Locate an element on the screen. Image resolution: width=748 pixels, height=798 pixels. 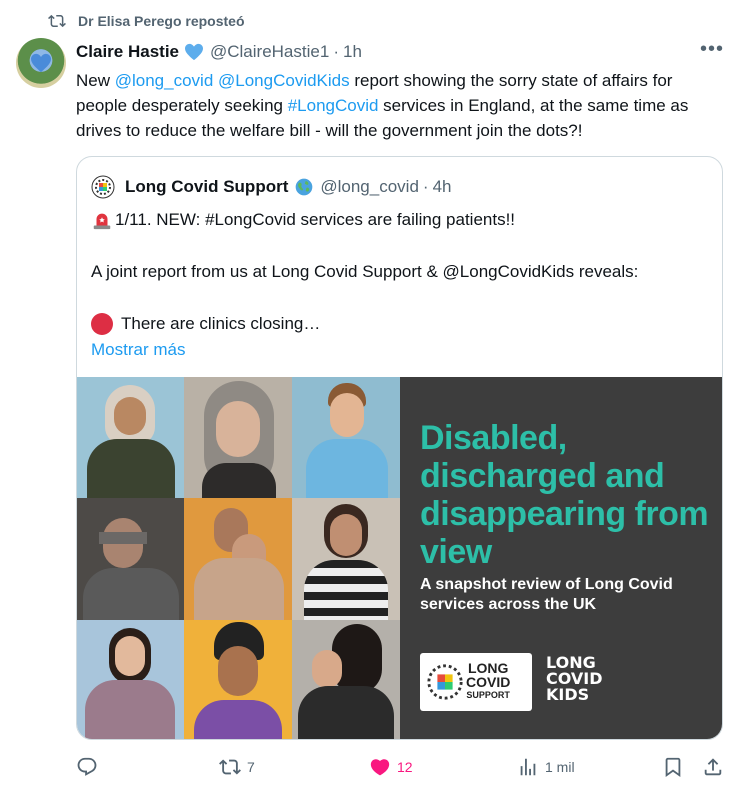
long-covid-support-logo-text: LONG COVID SUPPORT is located at coordinates (488, 681).